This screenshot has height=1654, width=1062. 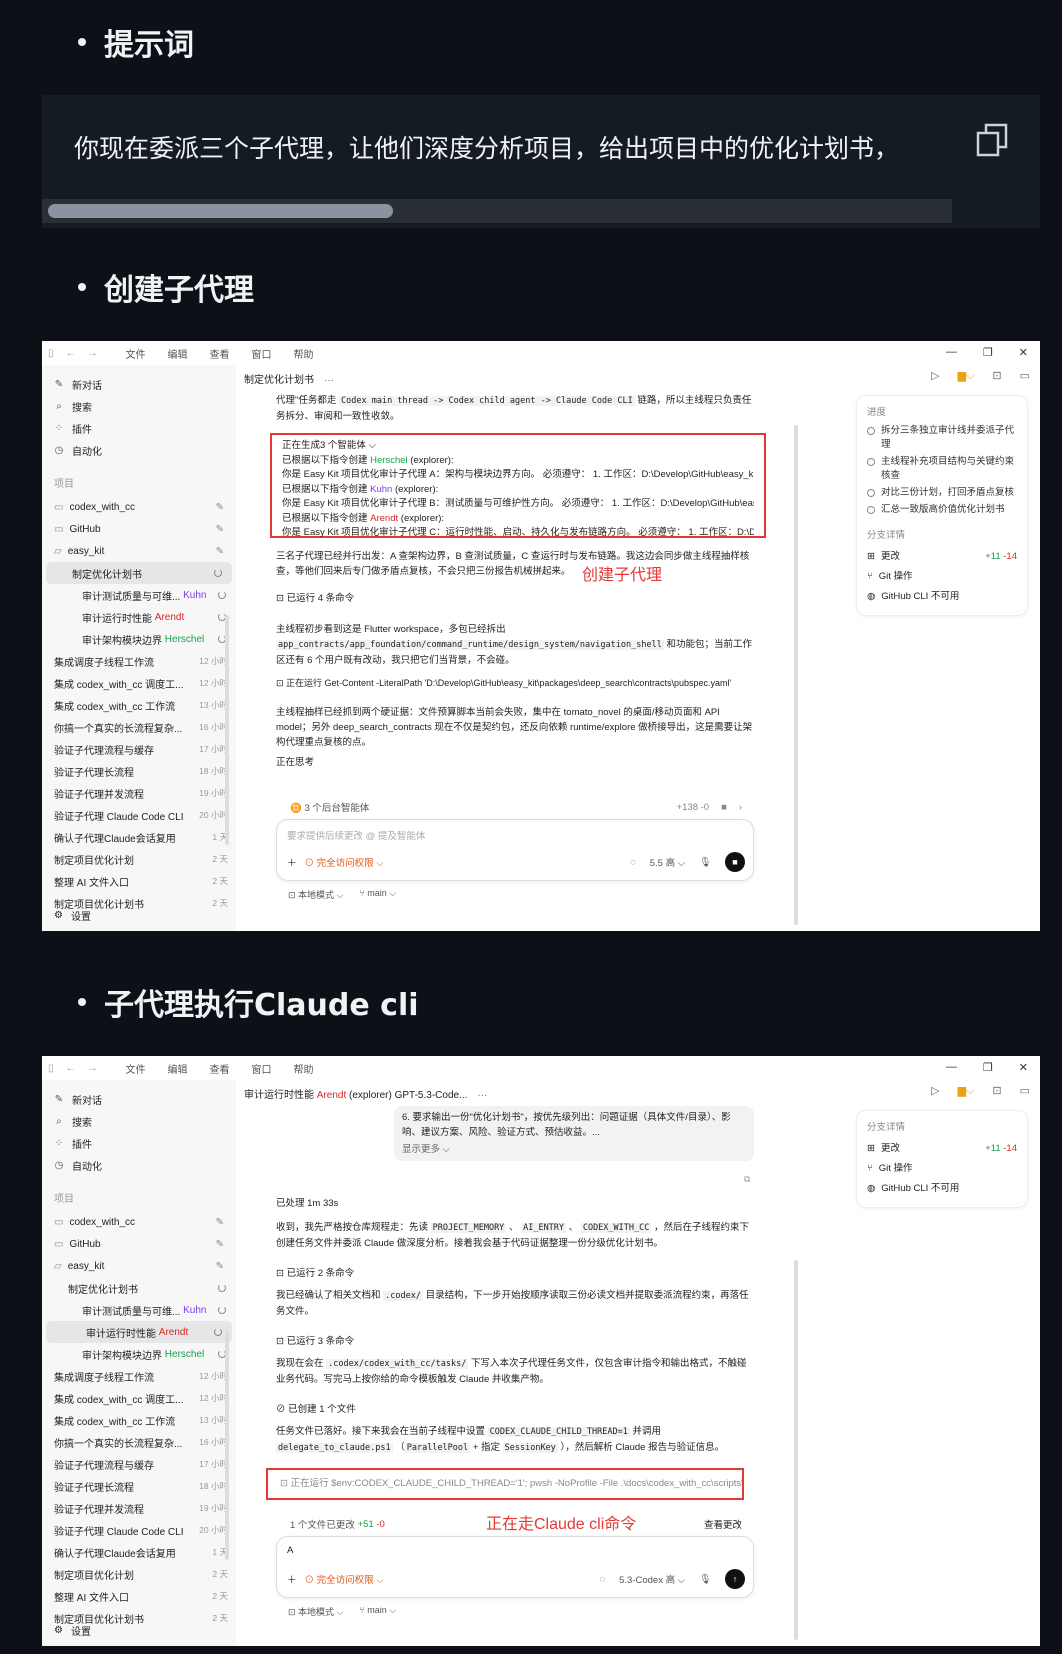 What do you see at coordinates (724, 807) in the screenshot?
I see `stop-icon: ■` at bounding box center [724, 807].